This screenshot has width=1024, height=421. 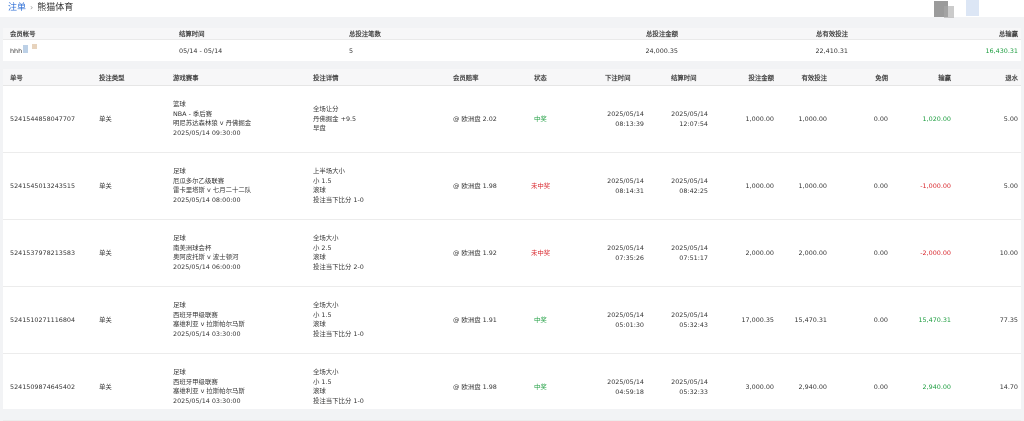 I want to click on breadcrumb-root-link: 注单, so click(x=17, y=8).